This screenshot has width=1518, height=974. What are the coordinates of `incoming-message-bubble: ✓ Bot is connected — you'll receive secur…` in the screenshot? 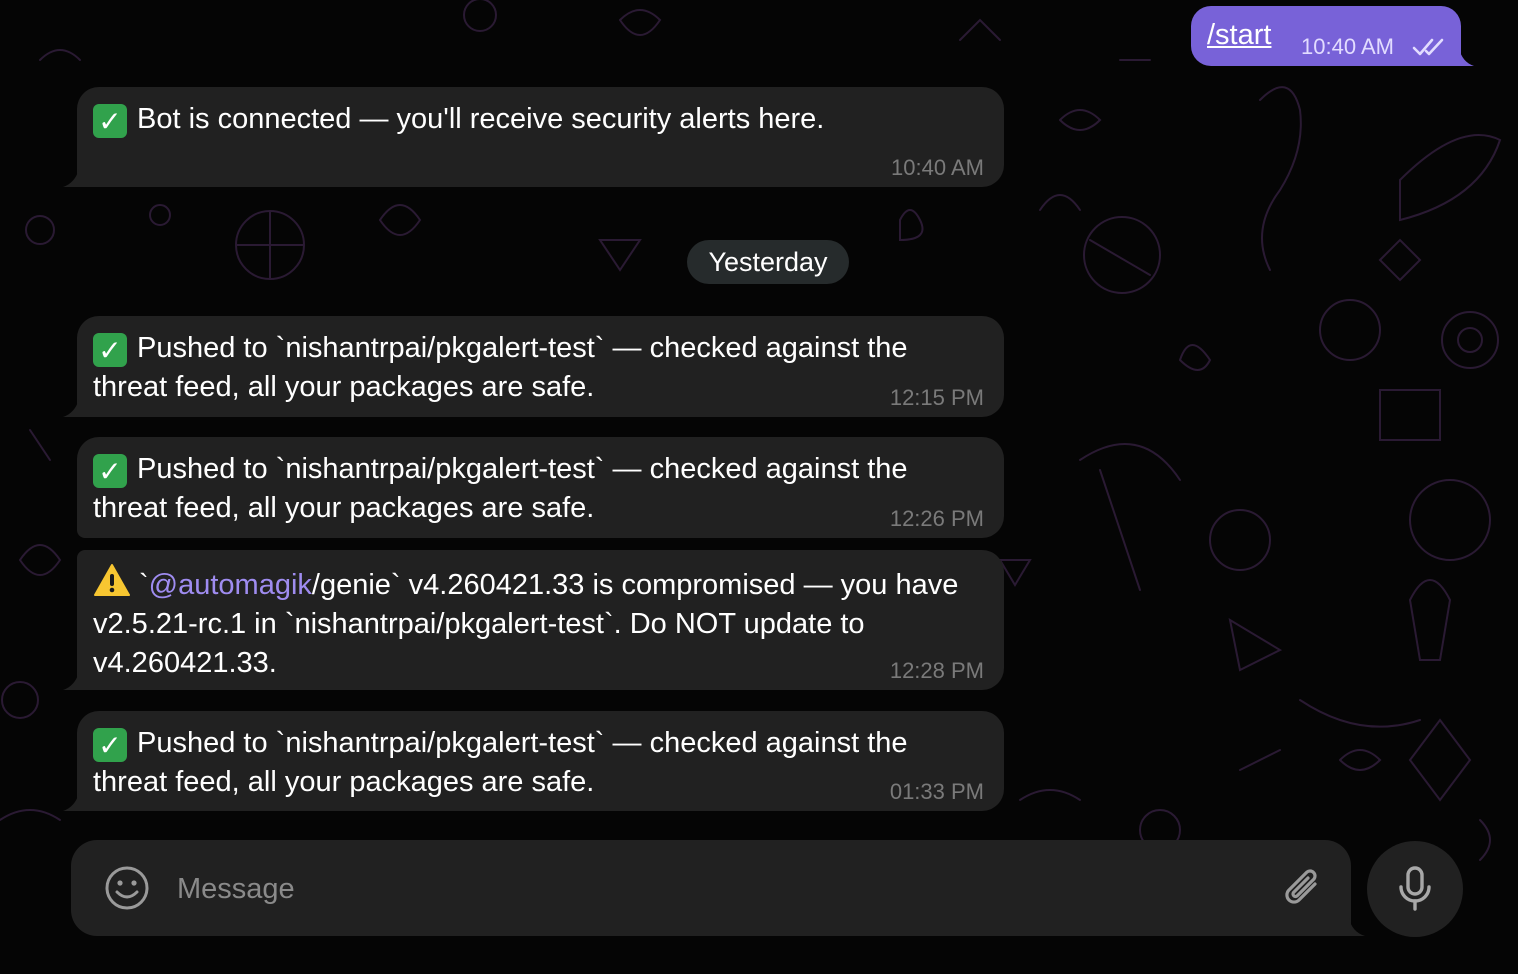 It's located at (540, 137).